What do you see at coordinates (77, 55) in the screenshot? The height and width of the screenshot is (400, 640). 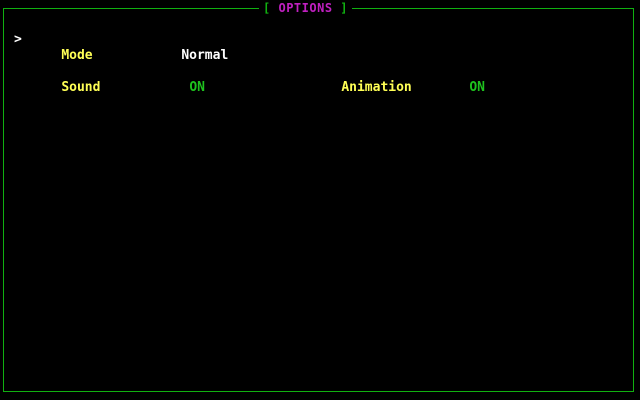 I see `option-mode-label: Mode` at bounding box center [77, 55].